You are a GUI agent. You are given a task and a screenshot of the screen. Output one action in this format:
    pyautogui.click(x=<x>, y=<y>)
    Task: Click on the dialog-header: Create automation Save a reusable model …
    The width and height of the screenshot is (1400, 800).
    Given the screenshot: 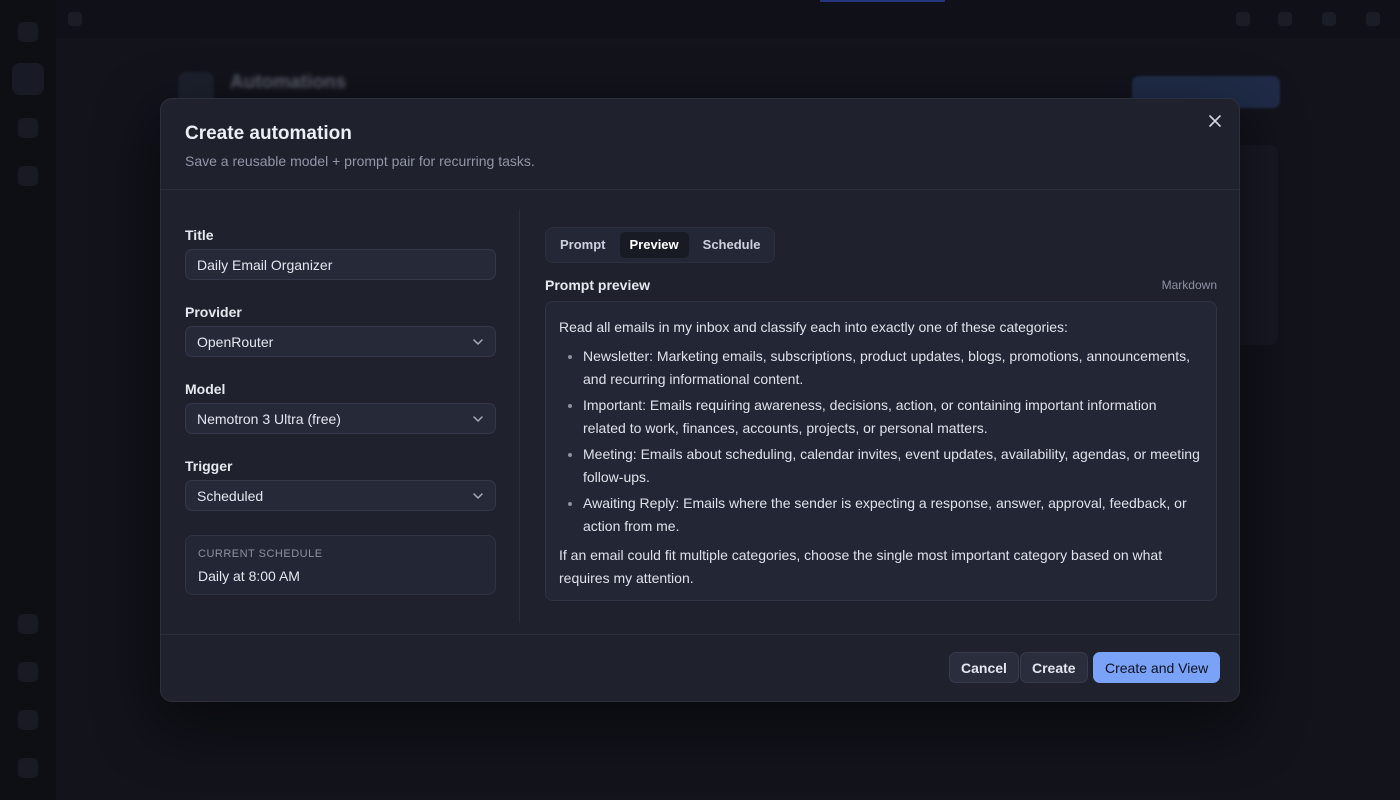 What is the action you would take?
    pyautogui.click(x=700, y=144)
    